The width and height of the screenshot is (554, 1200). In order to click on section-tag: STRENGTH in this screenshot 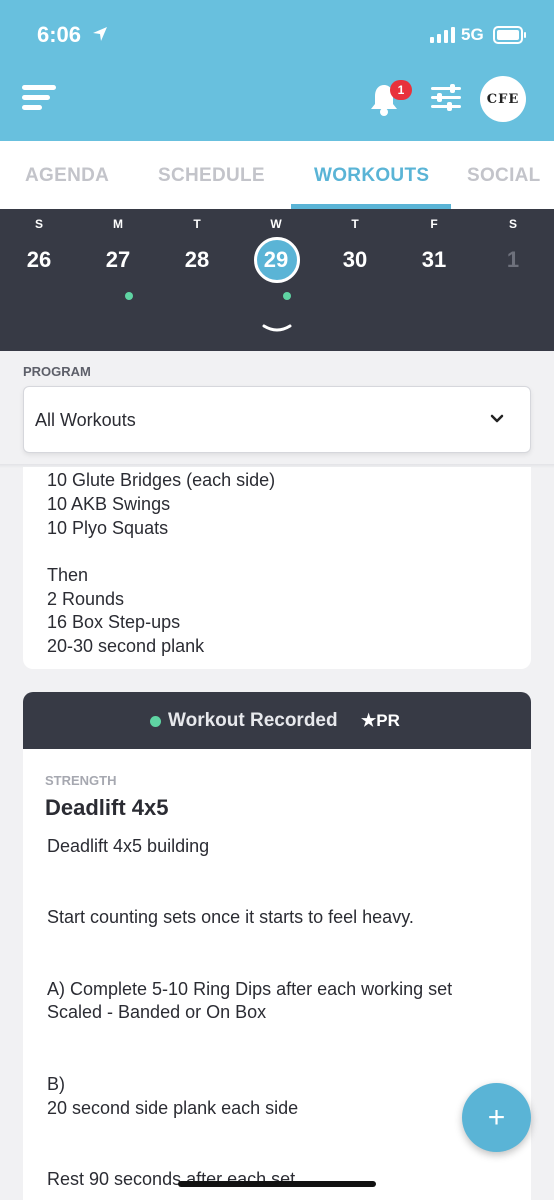, I will do `click(81, 780)`.